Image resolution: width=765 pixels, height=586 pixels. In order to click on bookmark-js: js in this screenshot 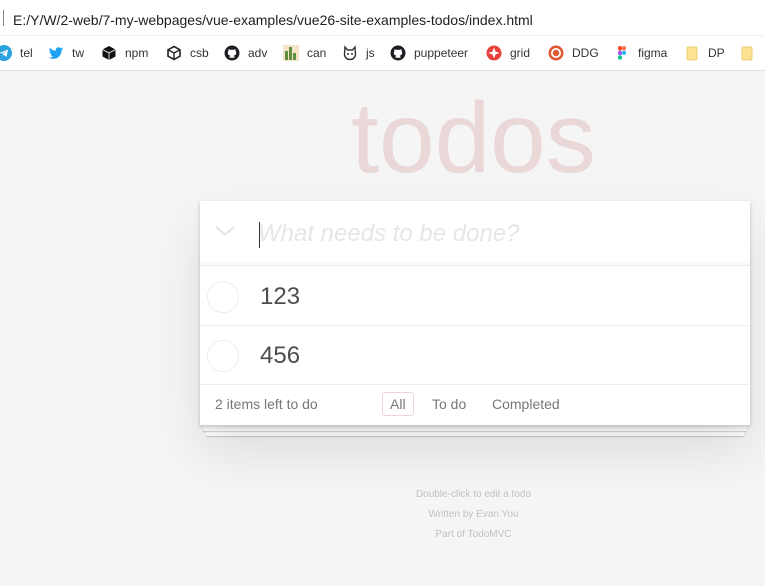, I will do `click(358, 53)`.